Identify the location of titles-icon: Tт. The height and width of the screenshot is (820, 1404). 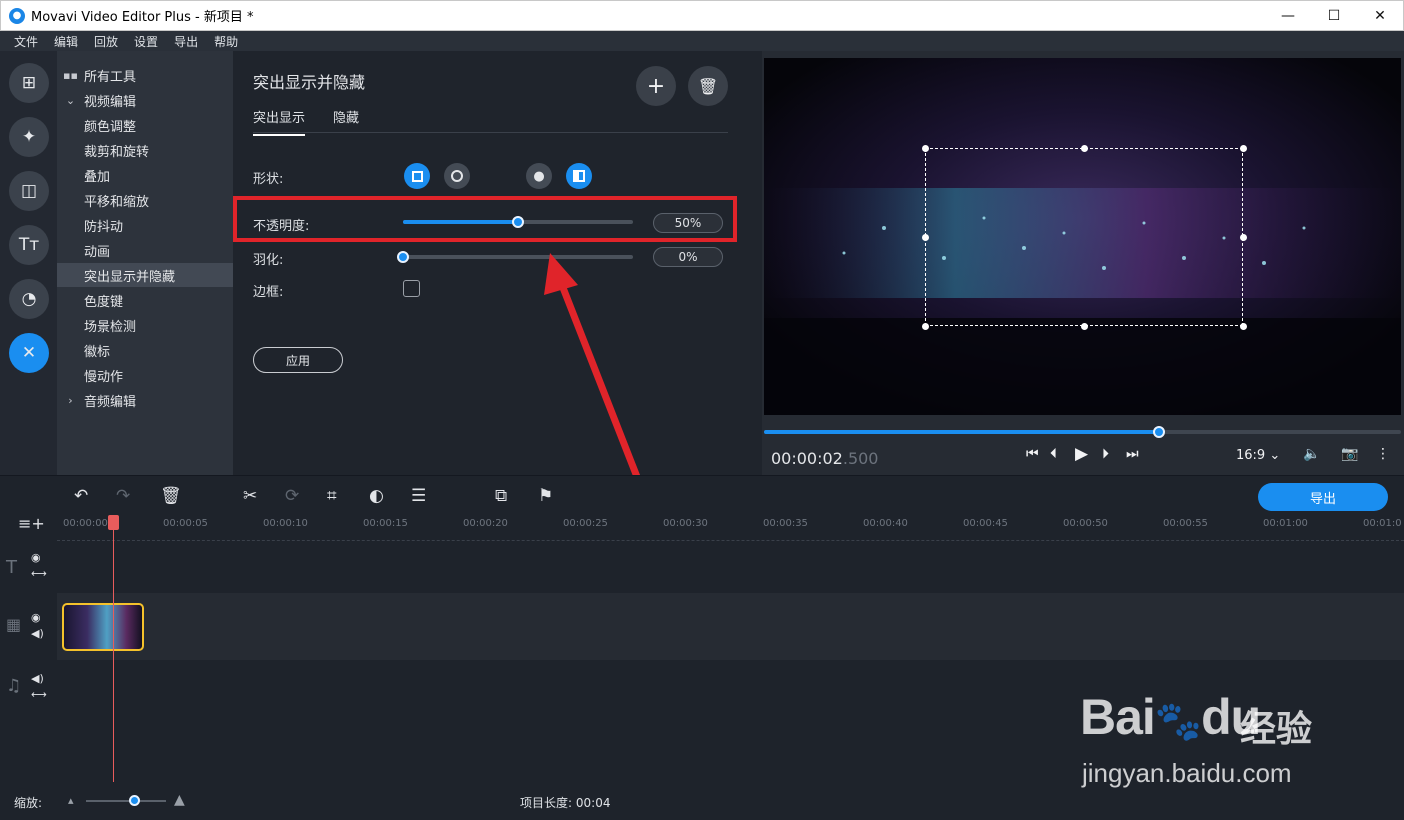
(29, 245).